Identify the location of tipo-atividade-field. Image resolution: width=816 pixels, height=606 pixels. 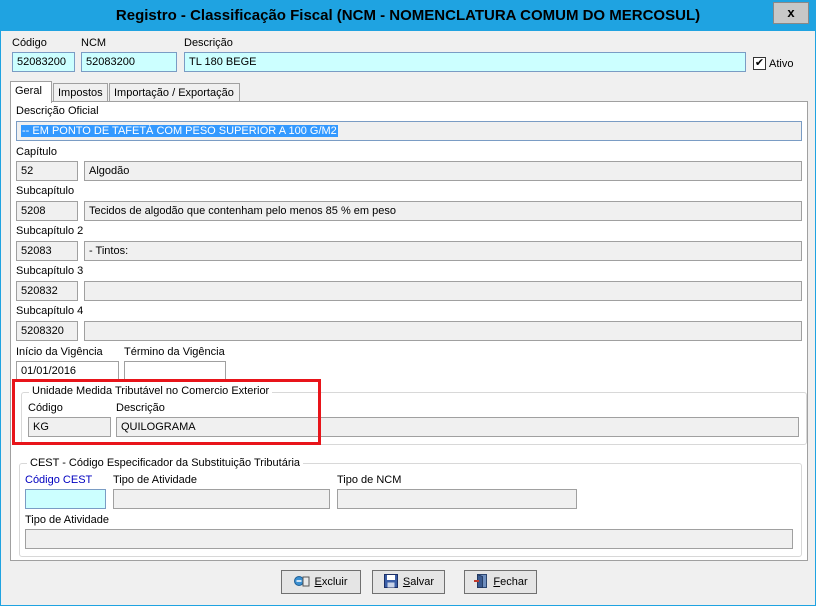
(221, 499).